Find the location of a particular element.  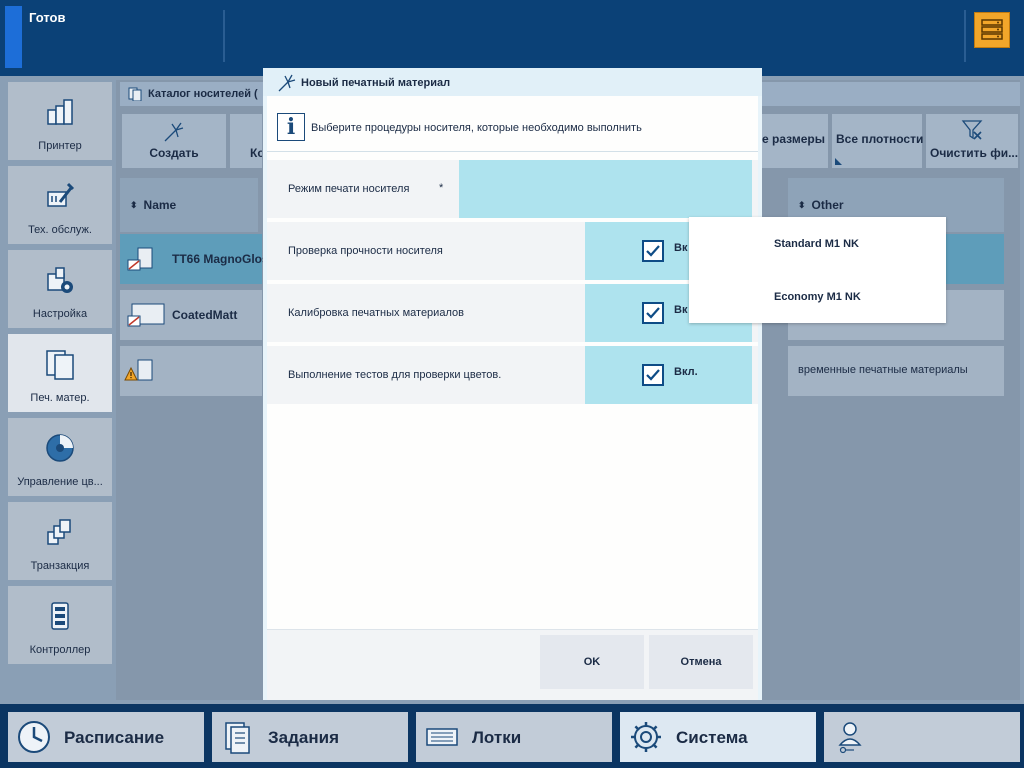

print-mode-row: Режим печати носителя * is located at coordinates (512, 189).